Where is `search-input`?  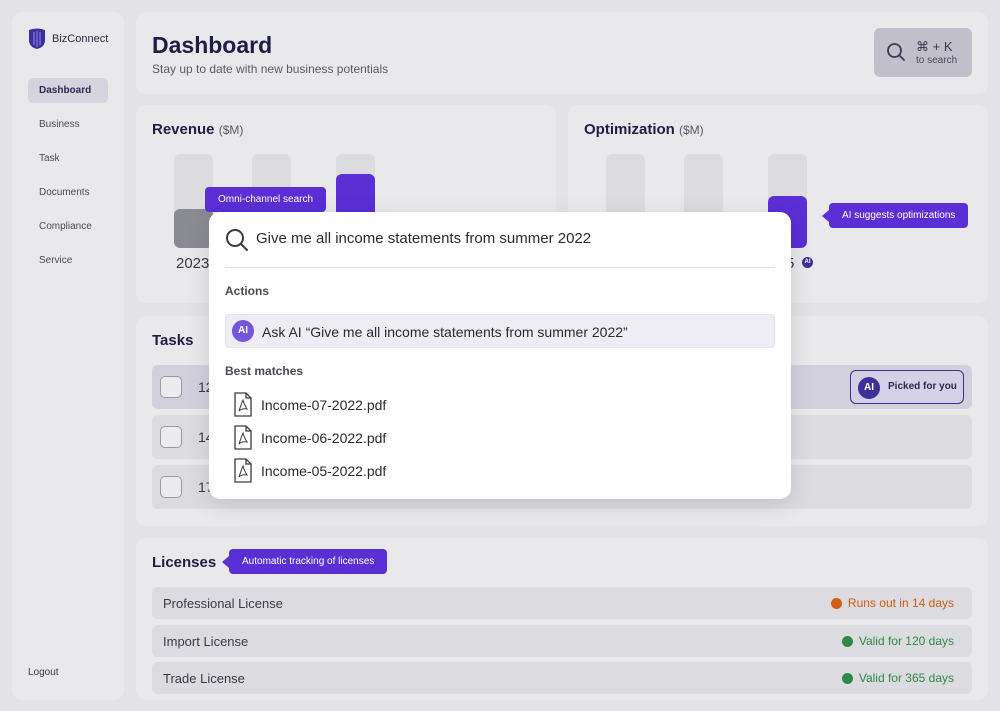 search-input is located at coordinates (511, 238).